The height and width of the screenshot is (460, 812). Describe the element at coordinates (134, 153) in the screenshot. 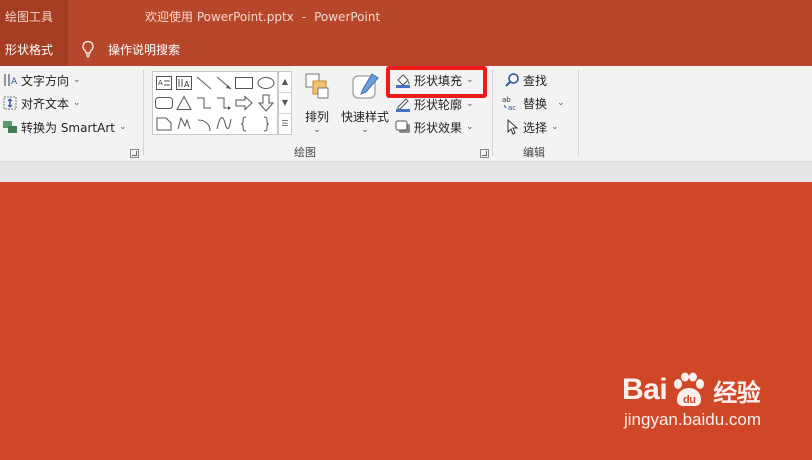

I see `text-group-launcher` at that location.